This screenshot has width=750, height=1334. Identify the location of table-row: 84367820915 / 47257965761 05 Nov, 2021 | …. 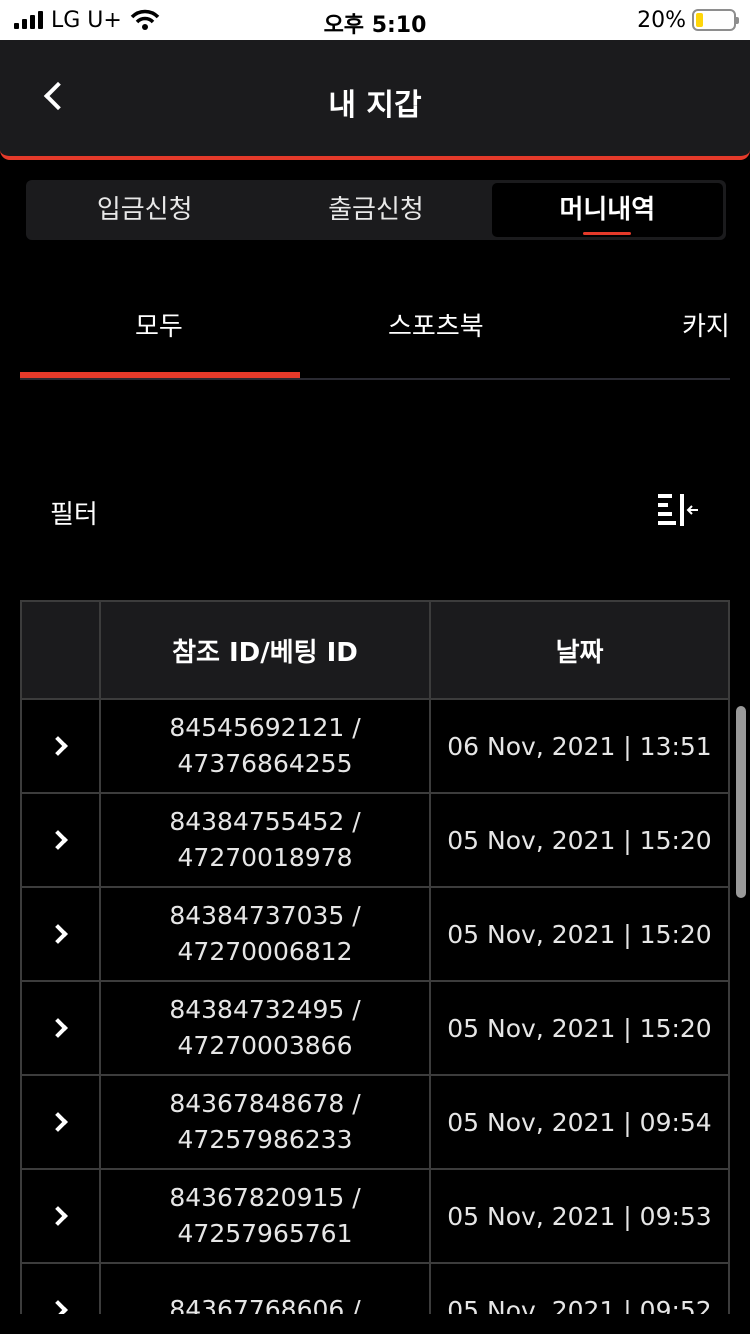
(375, 1217).